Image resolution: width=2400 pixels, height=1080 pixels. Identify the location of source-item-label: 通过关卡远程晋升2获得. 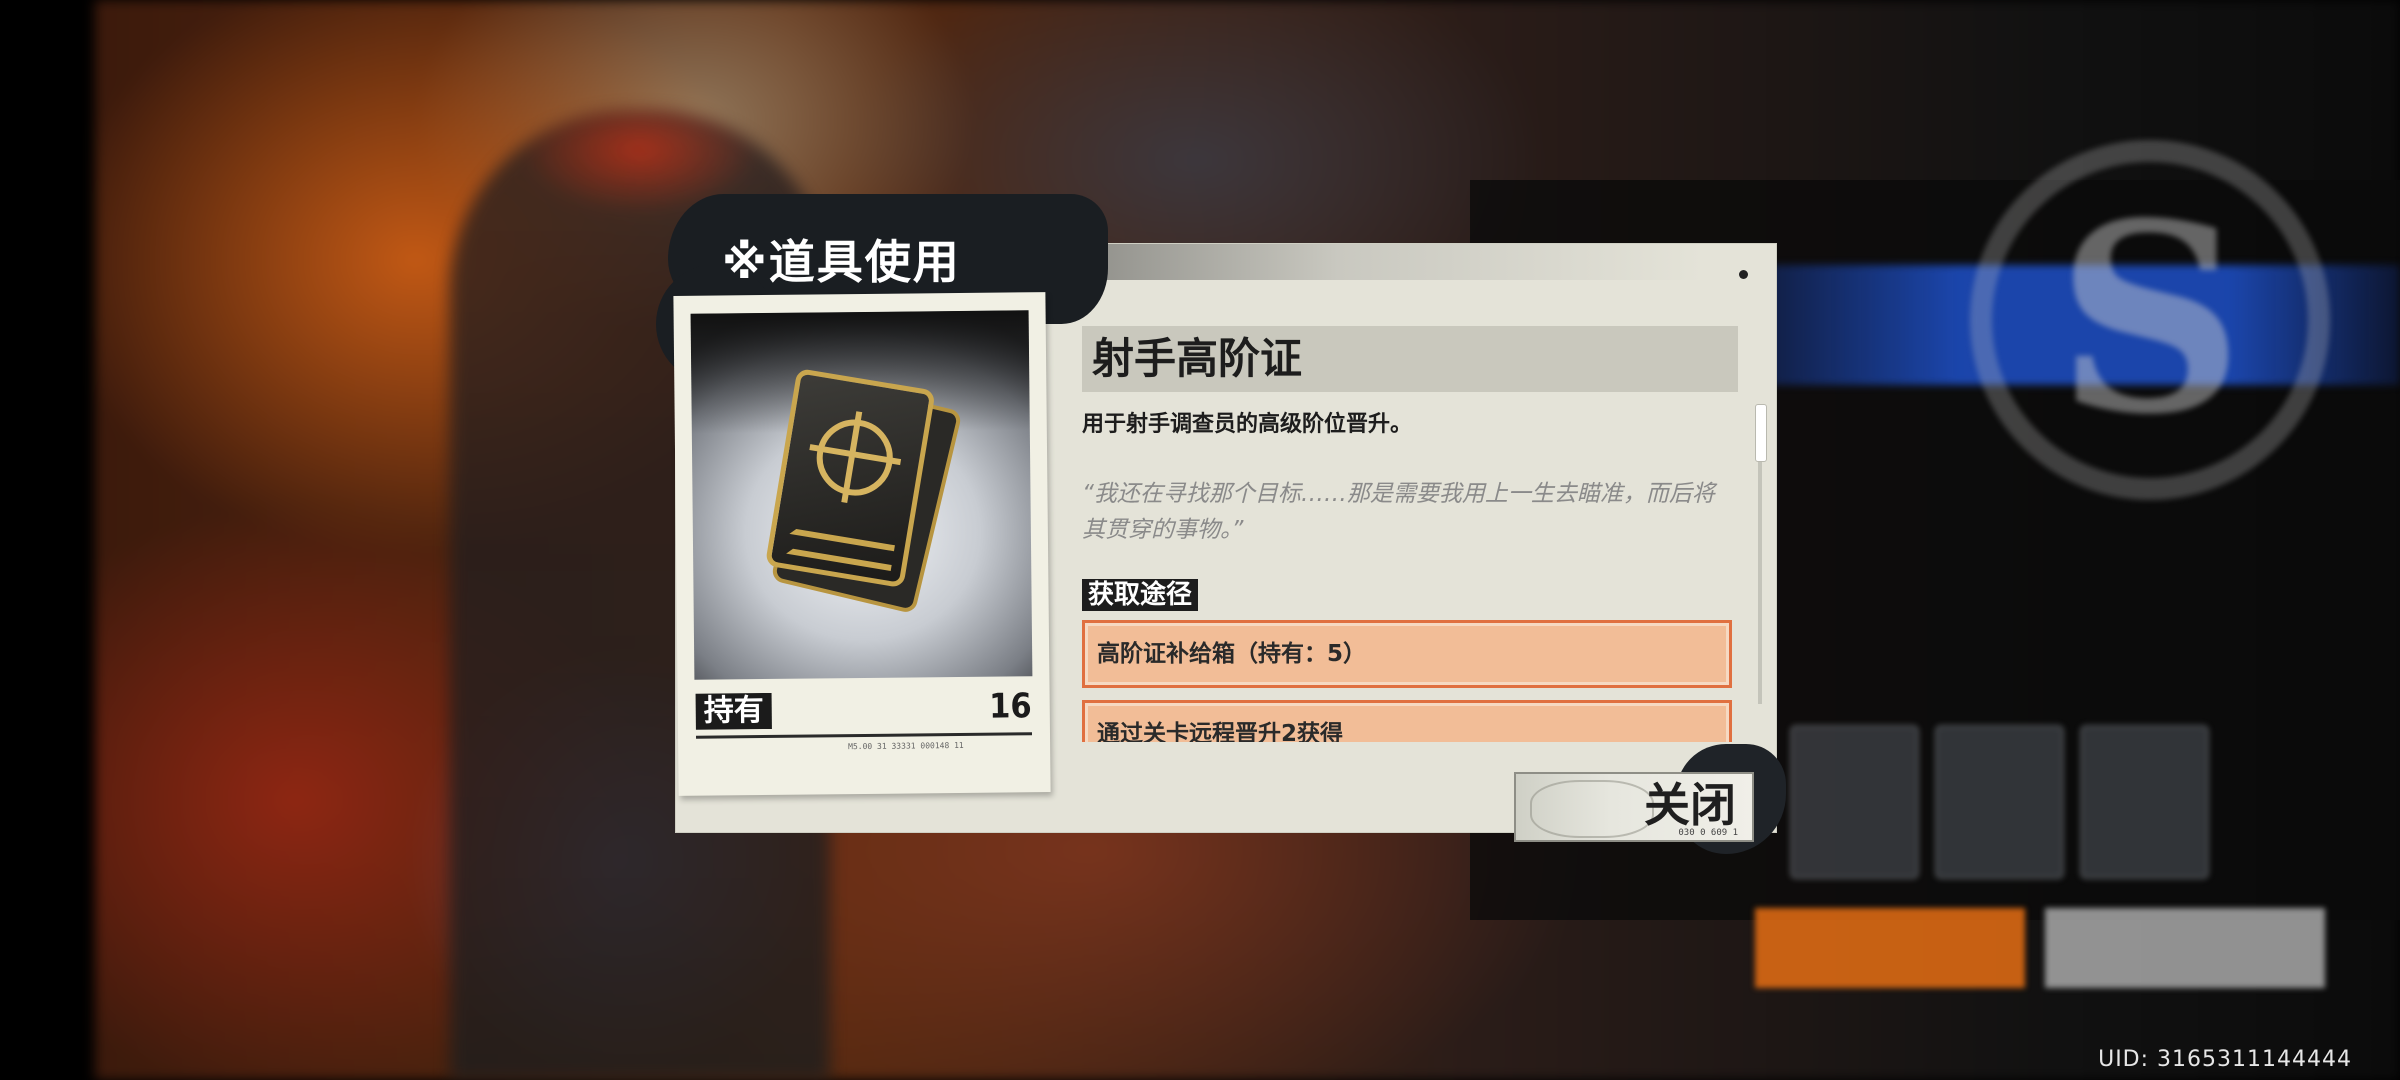
(1220, 731).